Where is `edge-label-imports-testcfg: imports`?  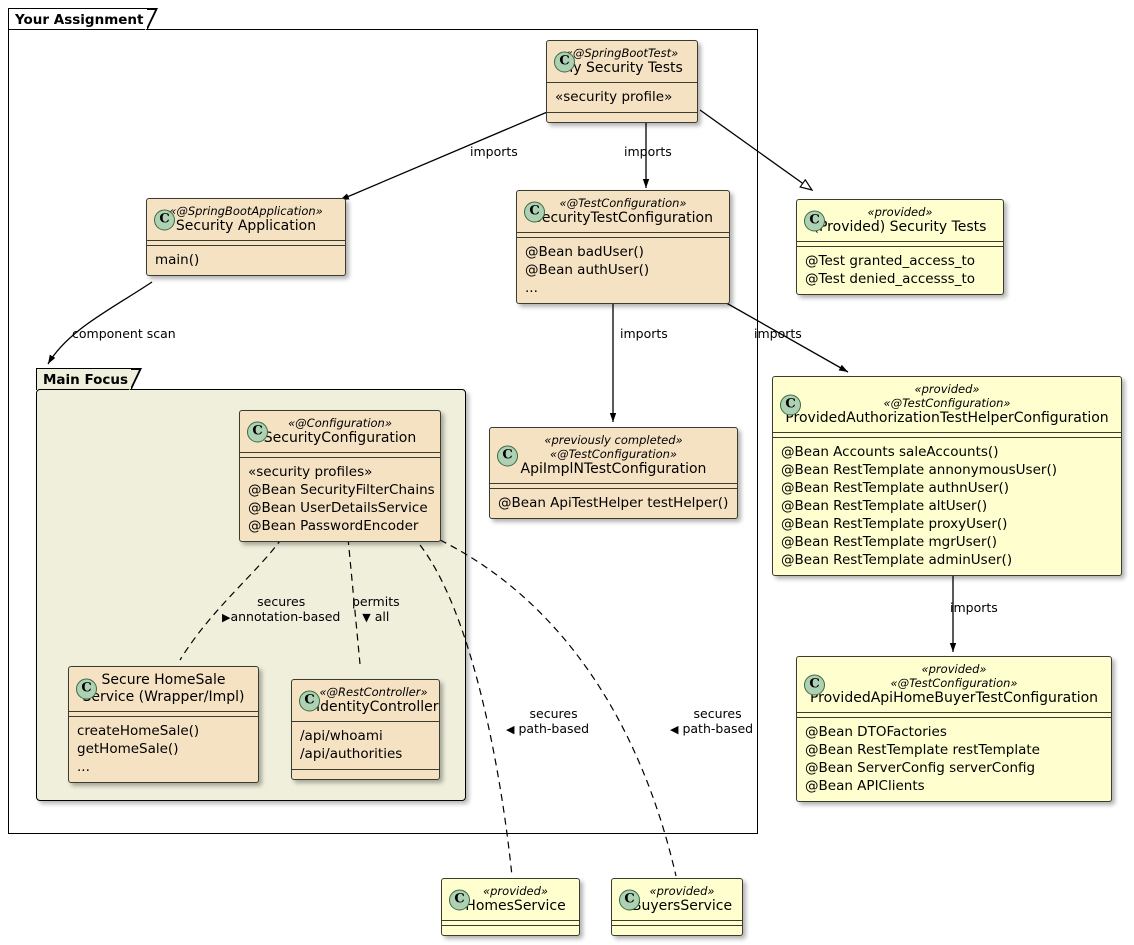
edge-label-imports-testcfg: imports is located at coordinates (648, 151).